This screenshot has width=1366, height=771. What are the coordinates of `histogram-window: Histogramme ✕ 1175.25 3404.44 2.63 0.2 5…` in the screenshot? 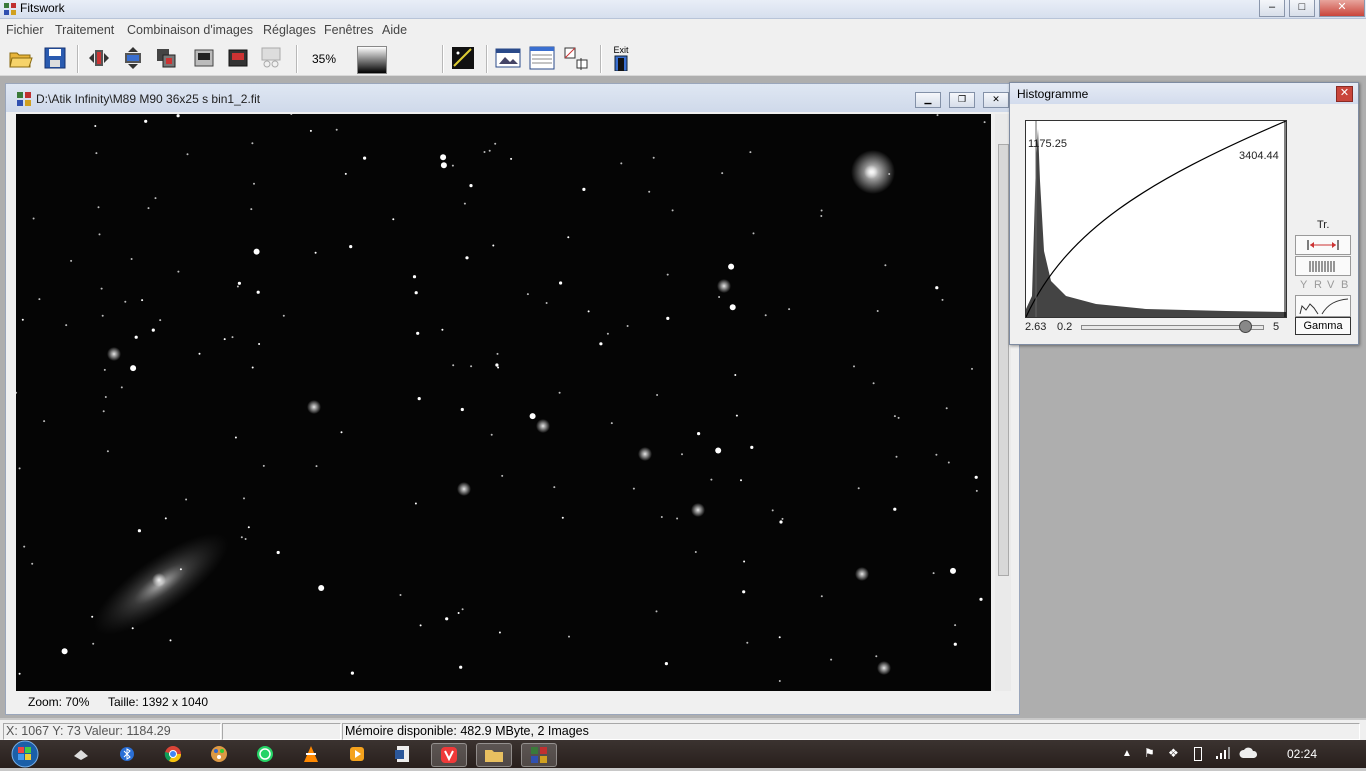 It's located at (1184, 213).